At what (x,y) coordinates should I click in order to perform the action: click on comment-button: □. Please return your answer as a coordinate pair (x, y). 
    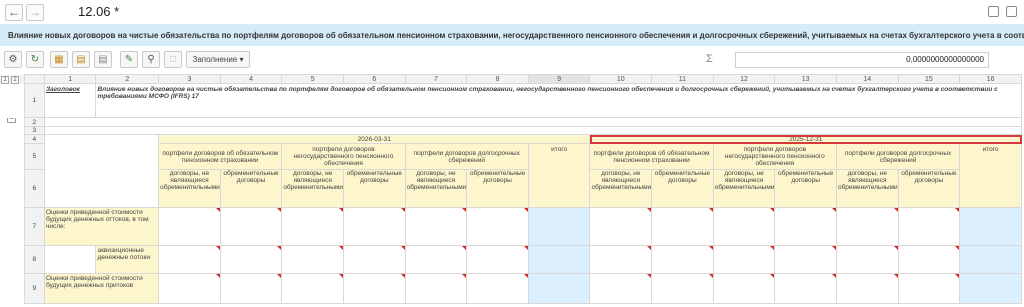
    Looking at the image, I should click on (173, 59).